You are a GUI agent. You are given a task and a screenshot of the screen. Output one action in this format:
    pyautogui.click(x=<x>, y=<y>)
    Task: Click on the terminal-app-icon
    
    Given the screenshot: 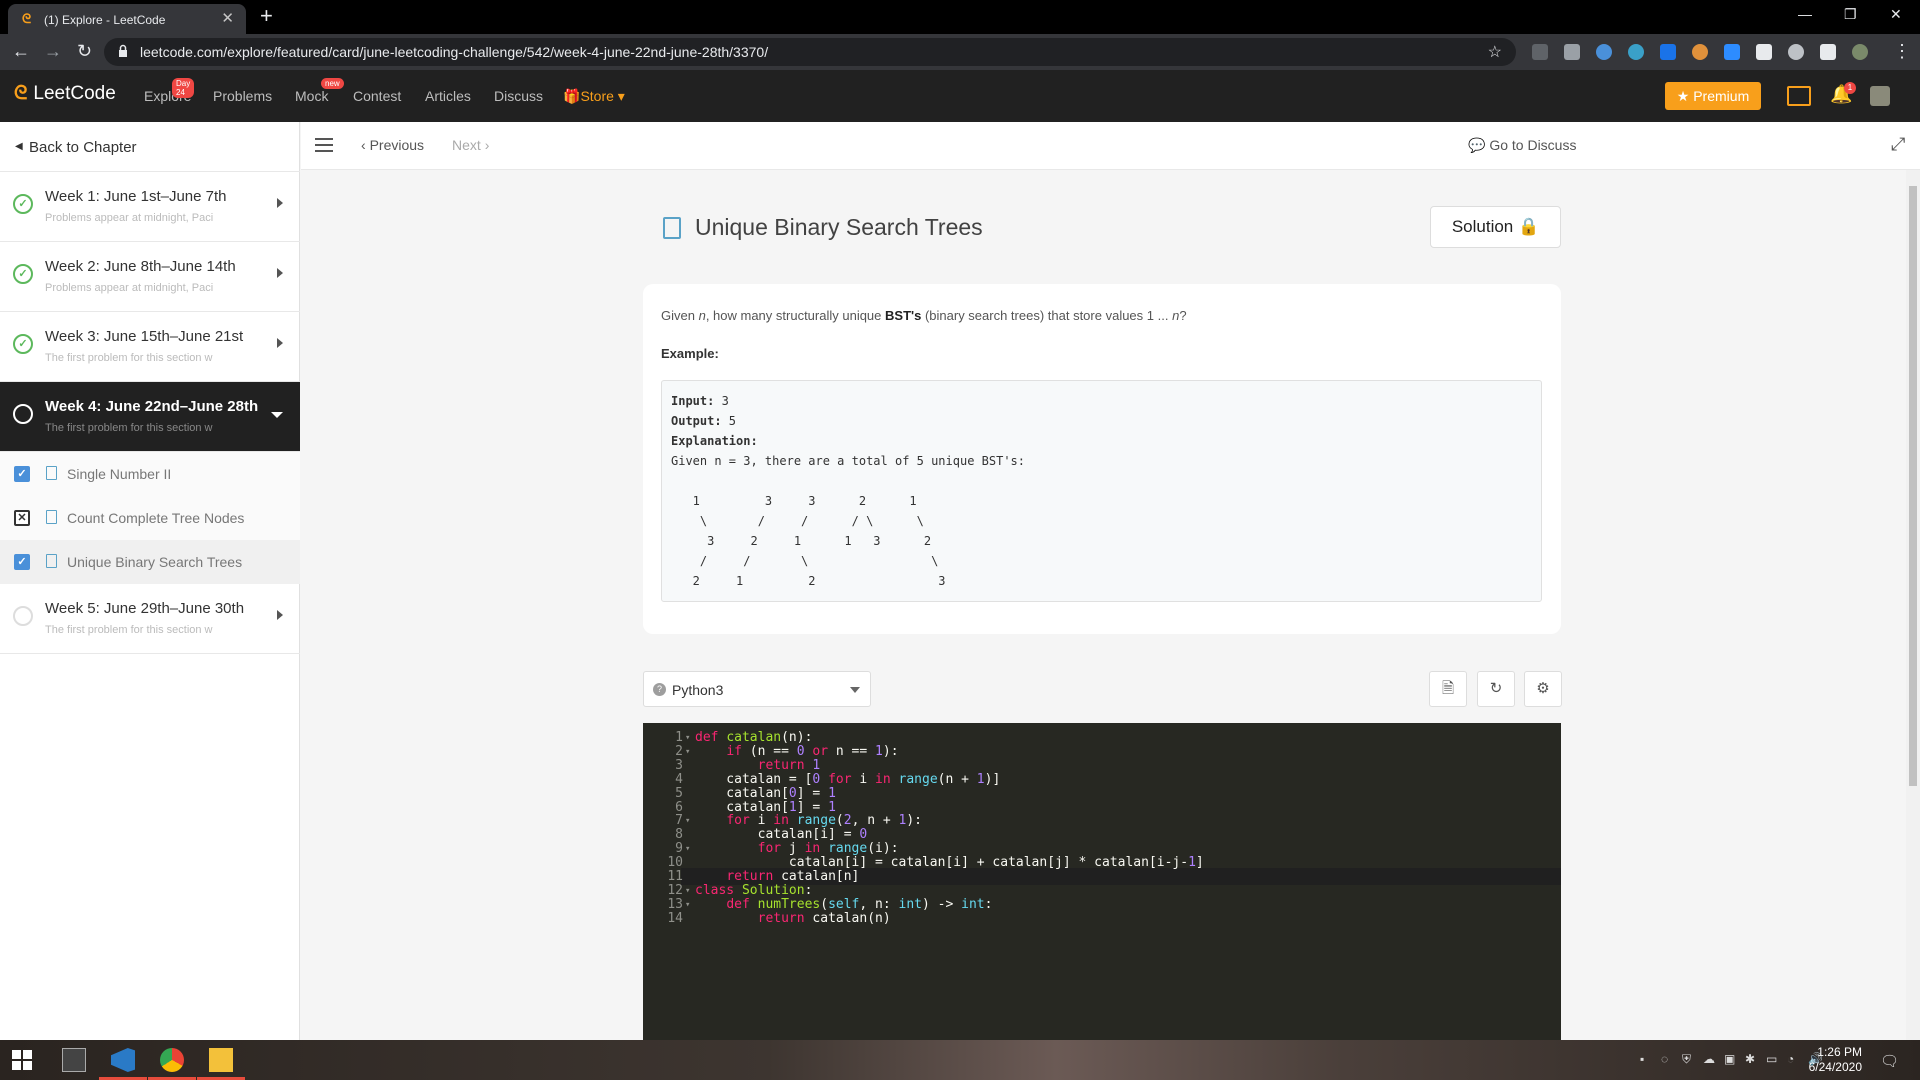 What is the action you would take?
    pyautogui.click(x=74, y=1060)
    